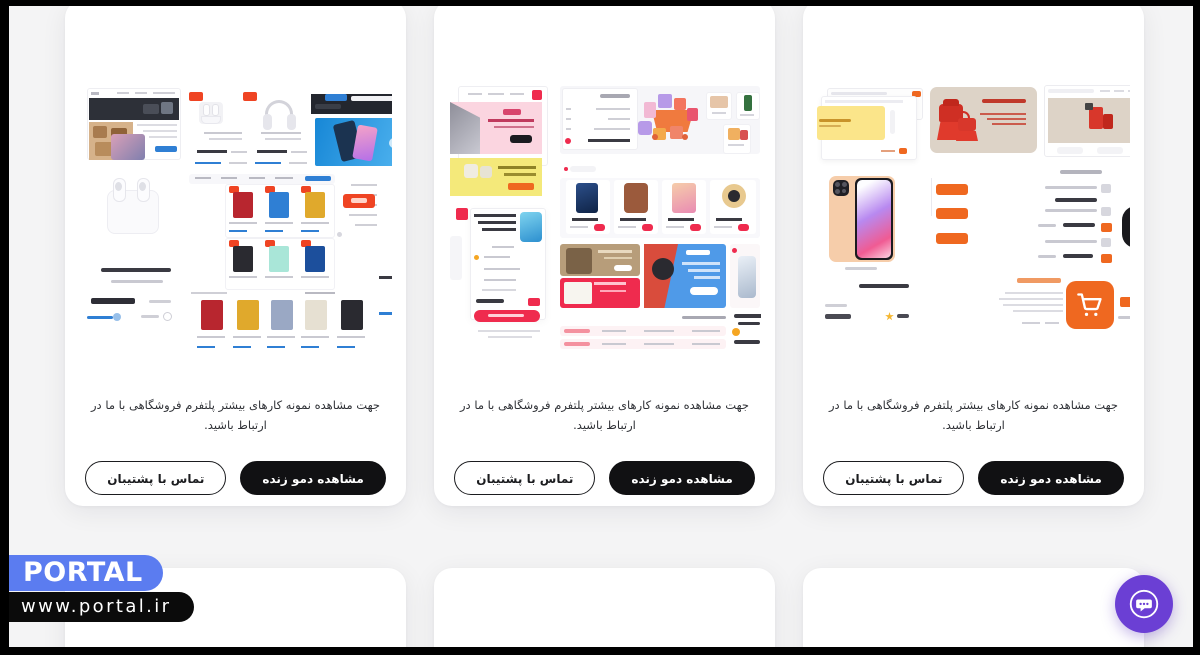 Image resolution: width=1200 pixels, height=655 pixels. I want to click on letterbox-left, so click(4, 327).